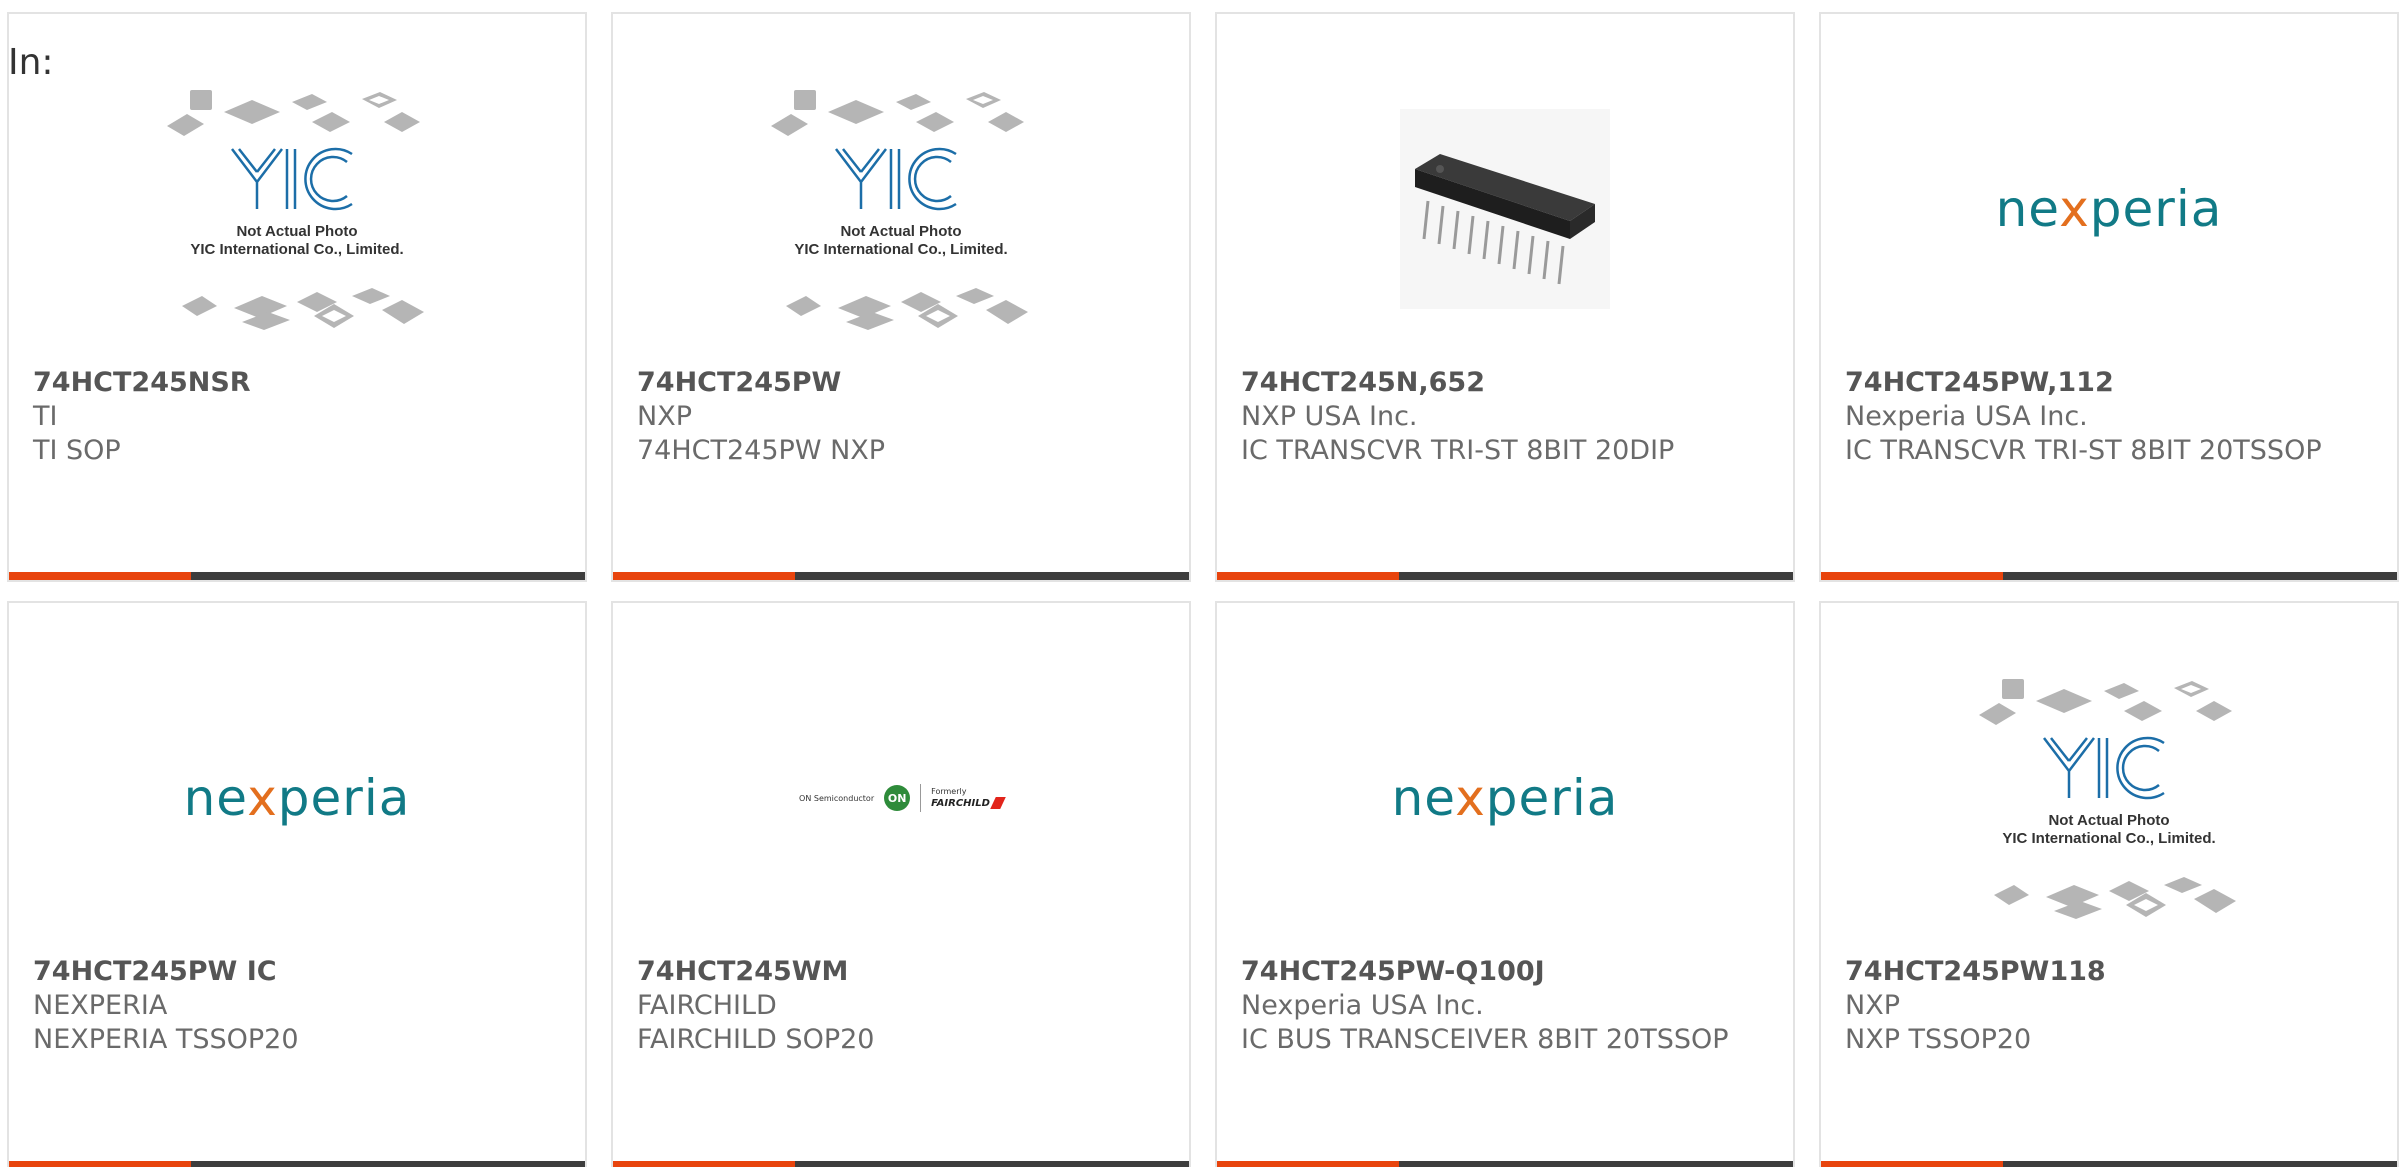 The image size is (2400, 1167). Describe the element at coordinates (707, 1005) in the screenshot. I see `manufacturer: FAIRCHILD` at that location.